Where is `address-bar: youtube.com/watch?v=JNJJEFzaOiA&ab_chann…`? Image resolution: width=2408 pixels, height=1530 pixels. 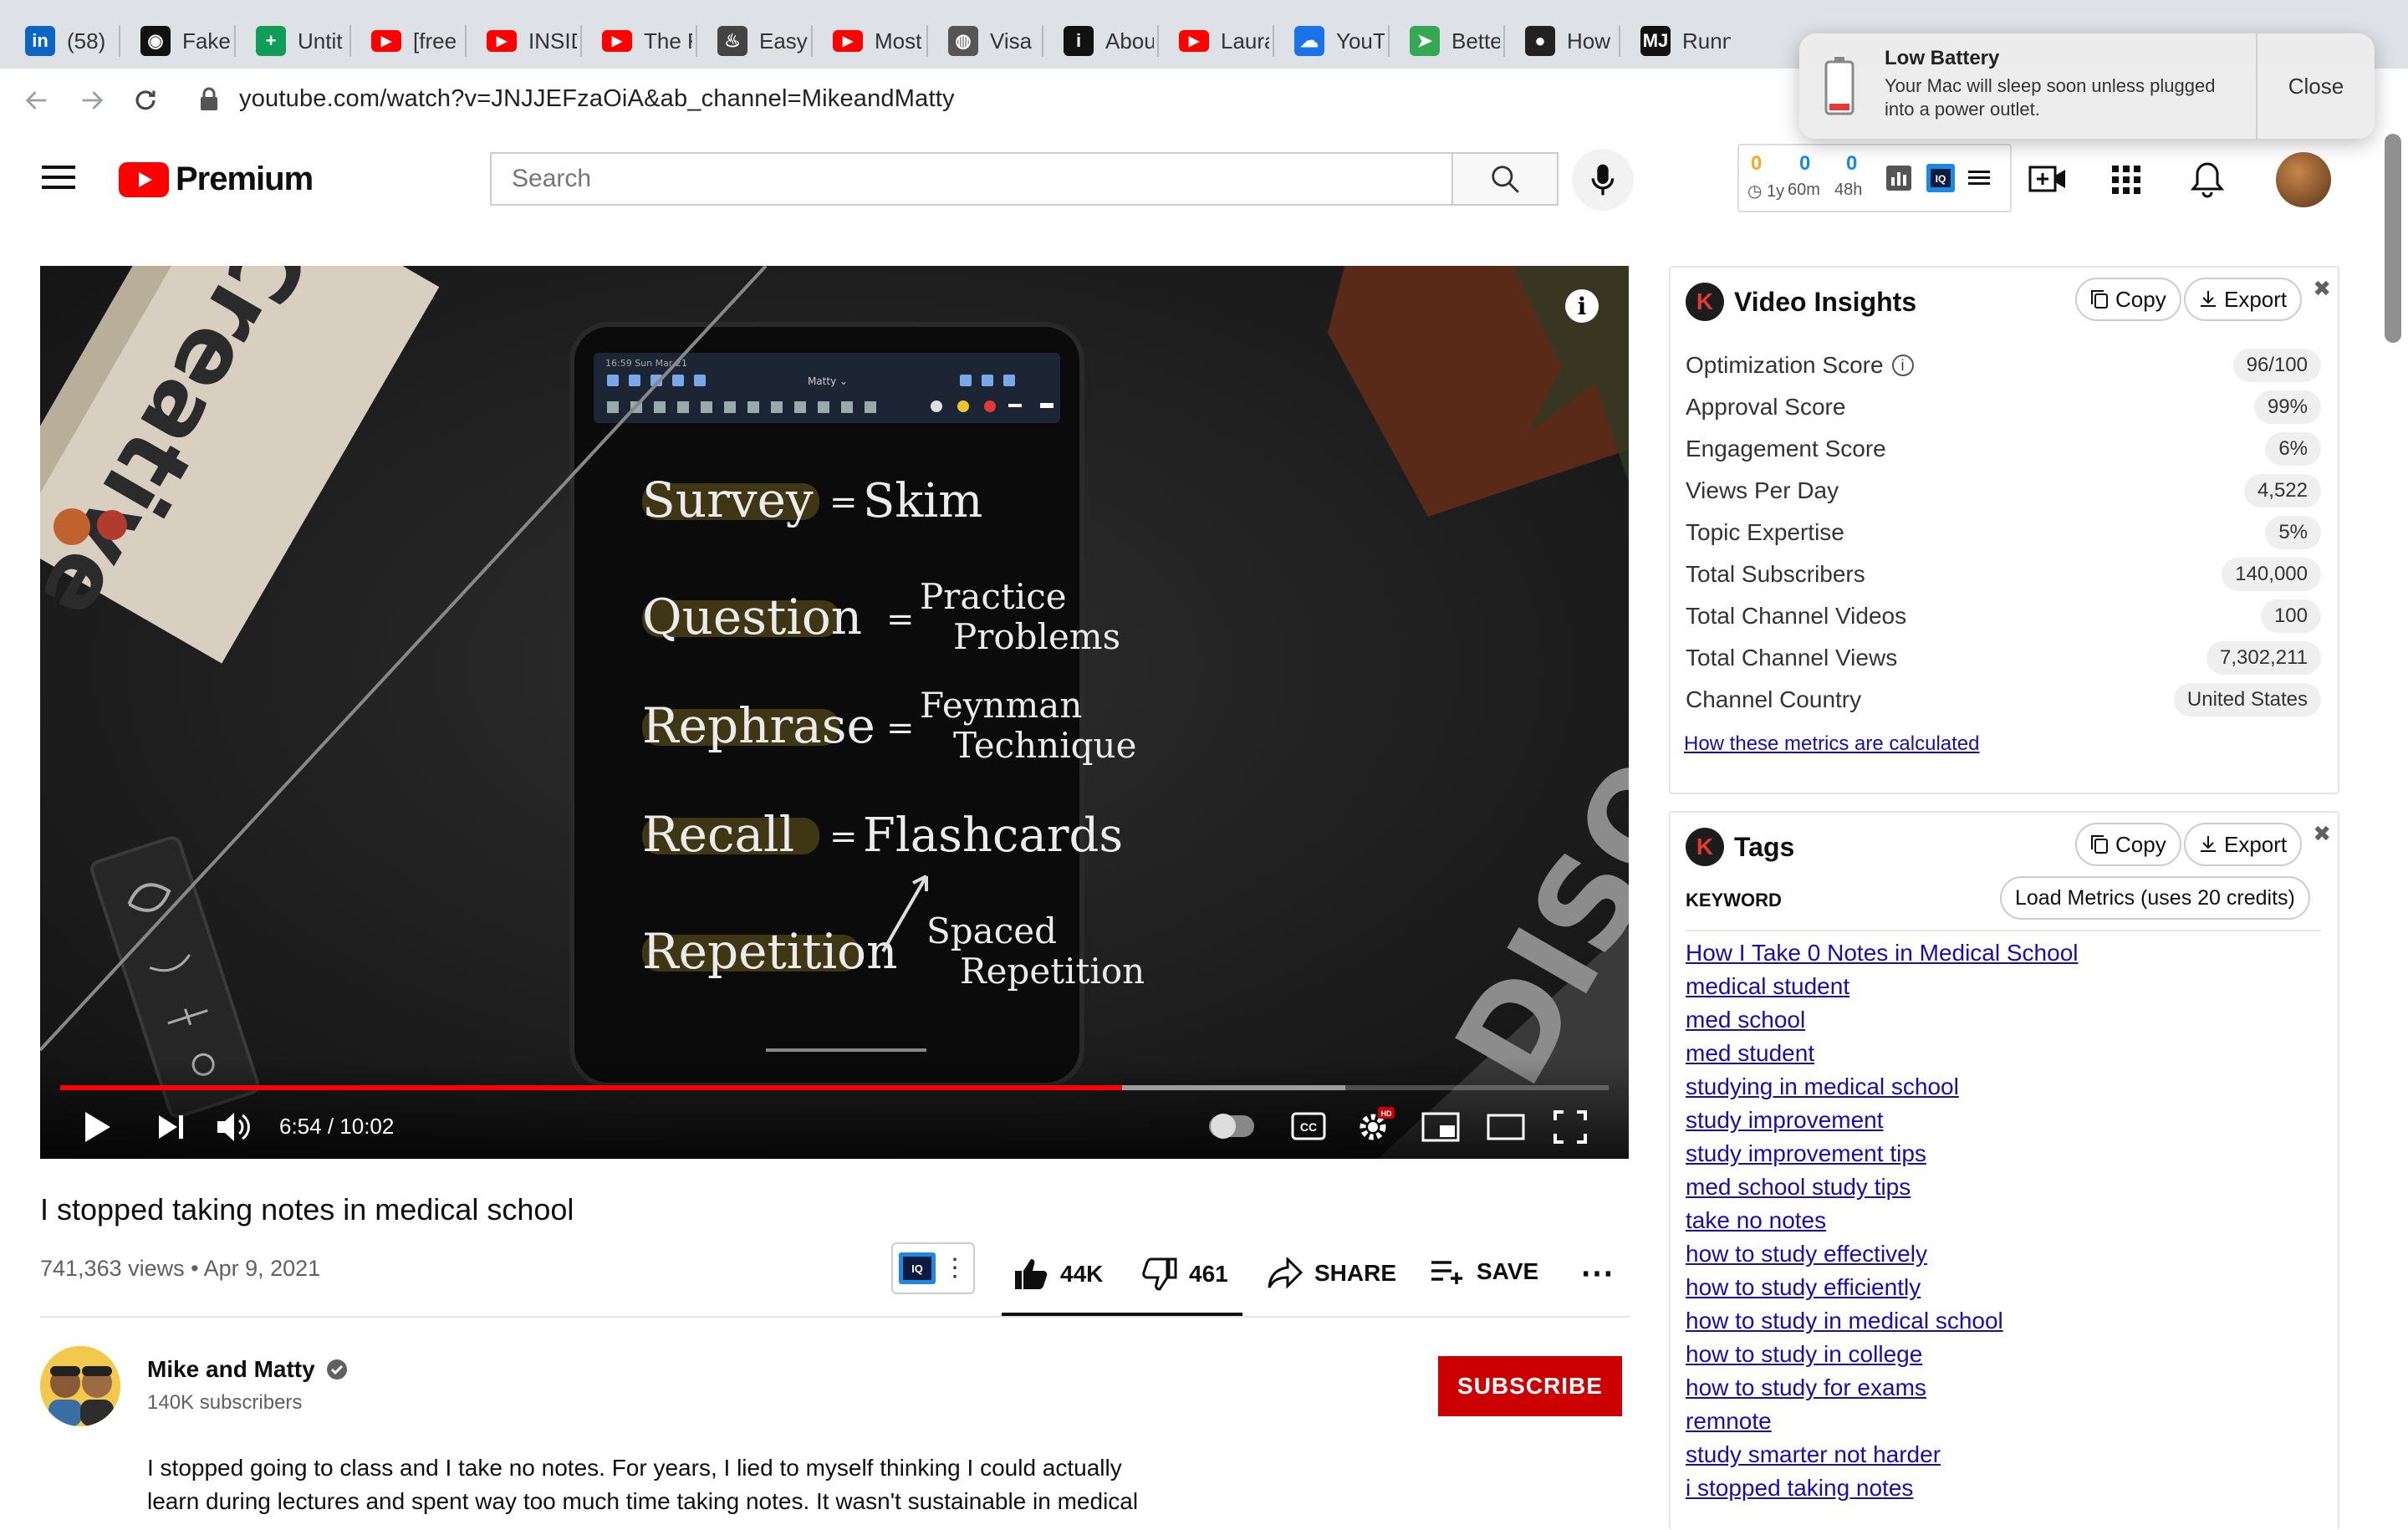
address-bar: youtube.com/watch?v=JNJJEFzaOiA&ab_chann… is located at coordinates (597, 99).